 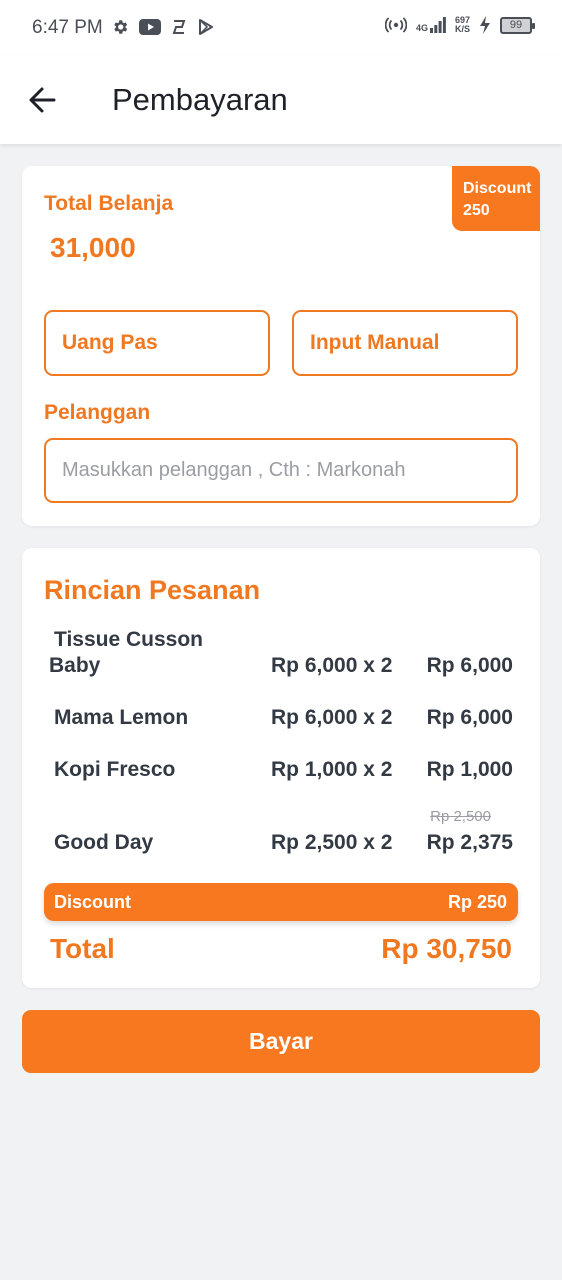 I want to click on notification-icons, so click(x=163, y=27).